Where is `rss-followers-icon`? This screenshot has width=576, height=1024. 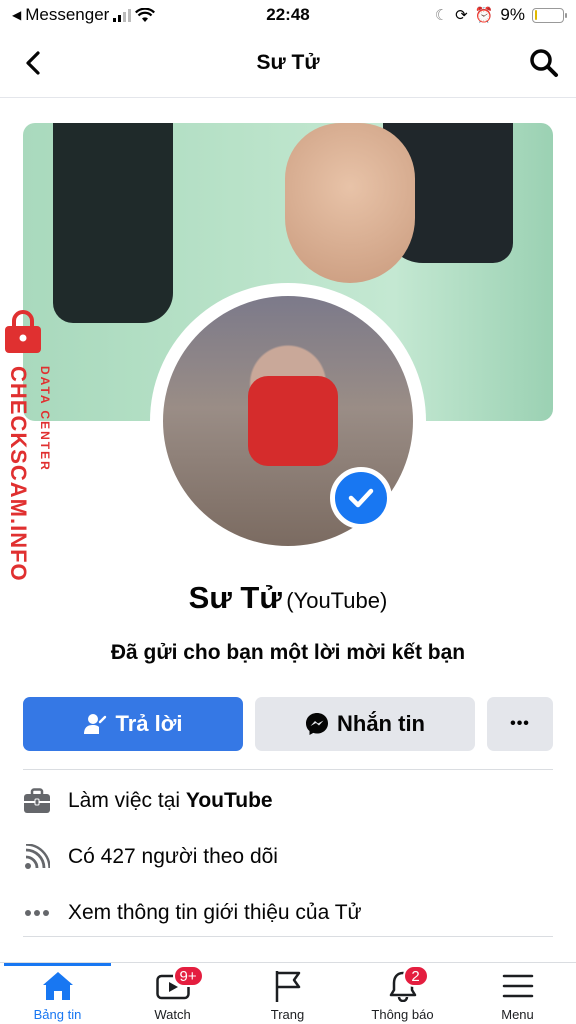 rss-followers-icon is located at coordinates (37, 857).